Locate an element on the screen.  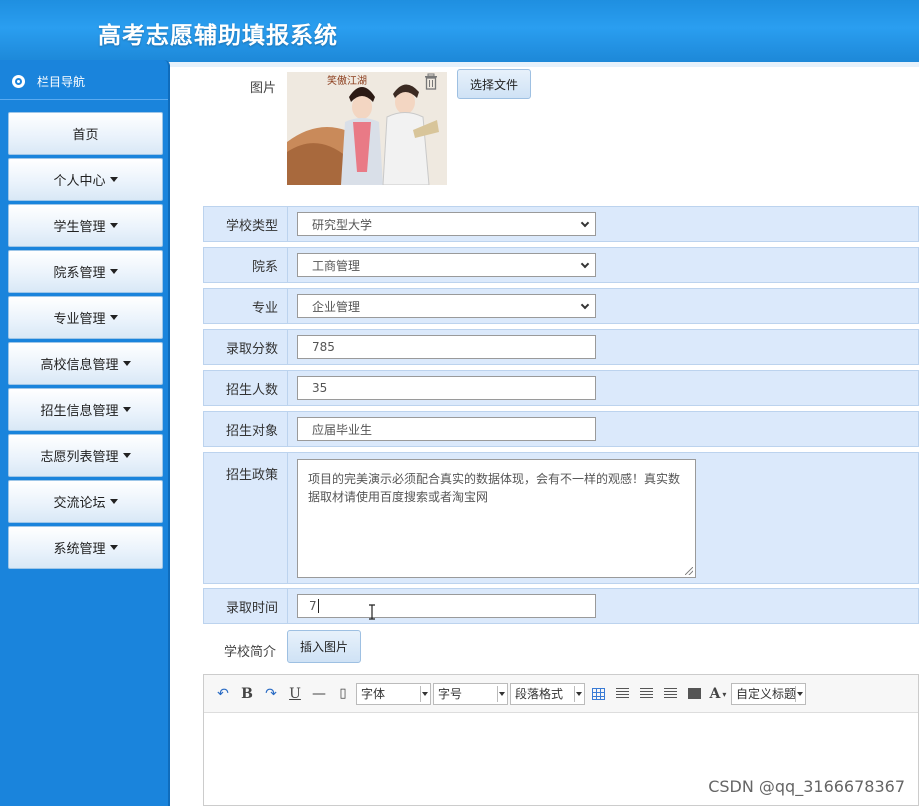
sidebar-item-1: 个人中心 is located at coordinates (85, 179).